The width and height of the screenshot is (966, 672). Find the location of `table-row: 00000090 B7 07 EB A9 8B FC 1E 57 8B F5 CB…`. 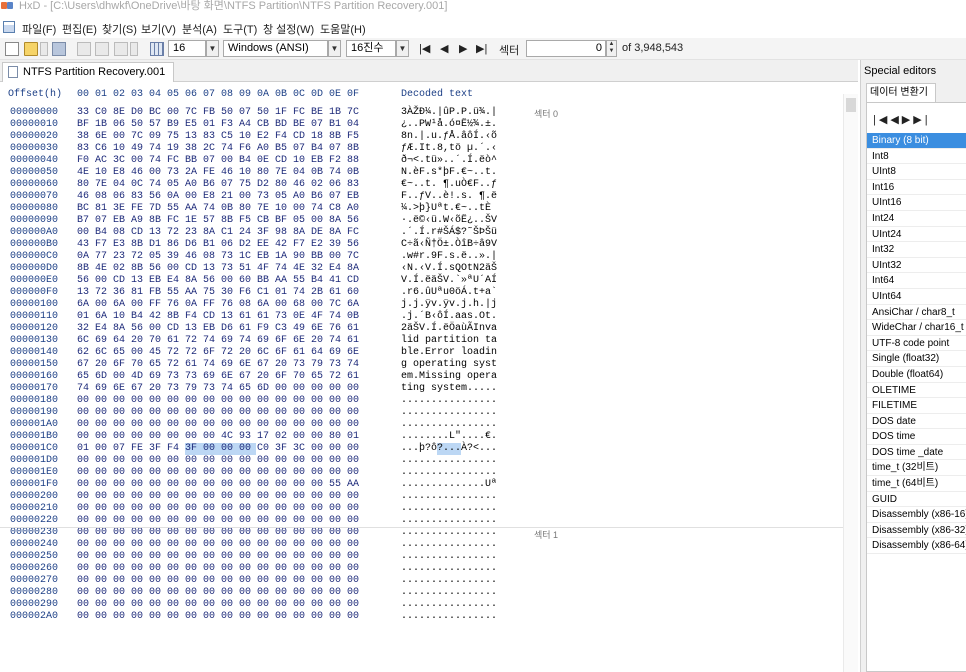

table-row: 00000090 B7 07 EB A9 8B FC 1E 57 8B F5 CB… is located at coordinates (429, 221).